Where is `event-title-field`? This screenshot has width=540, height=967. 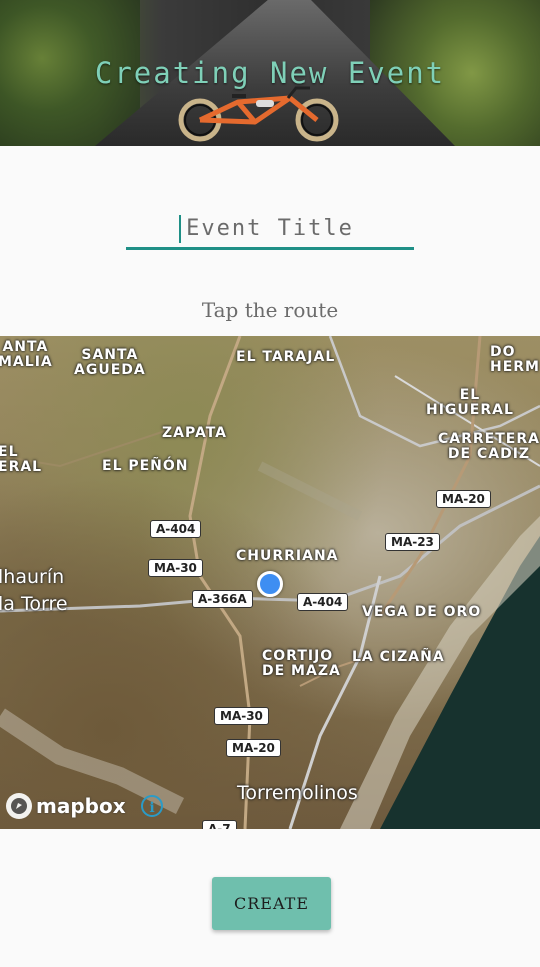 event-title-field is located at coordinates (270, 230).